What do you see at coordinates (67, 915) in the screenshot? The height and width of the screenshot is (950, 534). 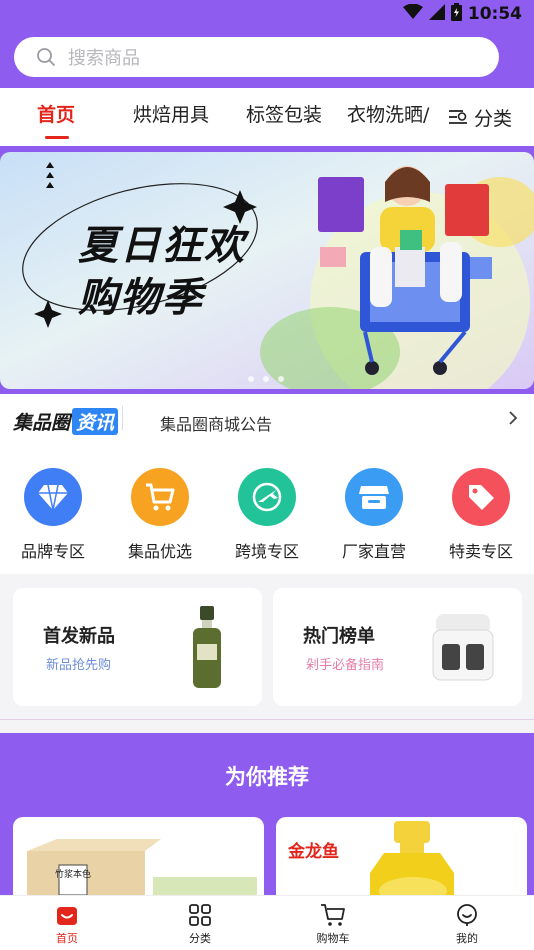 I see `home-icon` at bounding box center [67, 915].